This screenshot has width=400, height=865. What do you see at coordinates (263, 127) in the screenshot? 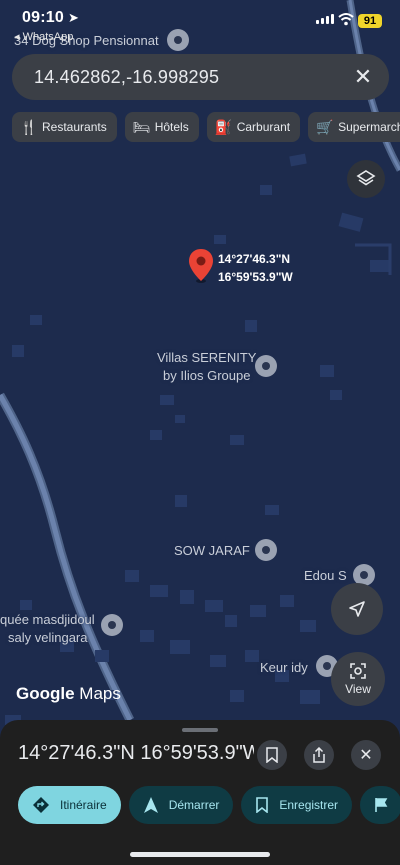
I see `chip-label: Carburant` at bounding box center [263, 127].